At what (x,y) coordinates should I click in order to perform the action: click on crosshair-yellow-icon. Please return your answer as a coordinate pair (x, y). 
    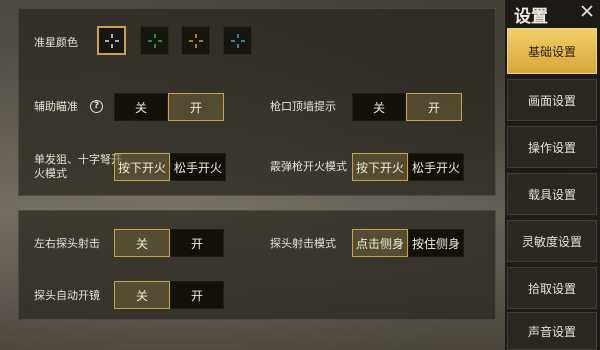
    Looking at the image, I should click on (195, 40).